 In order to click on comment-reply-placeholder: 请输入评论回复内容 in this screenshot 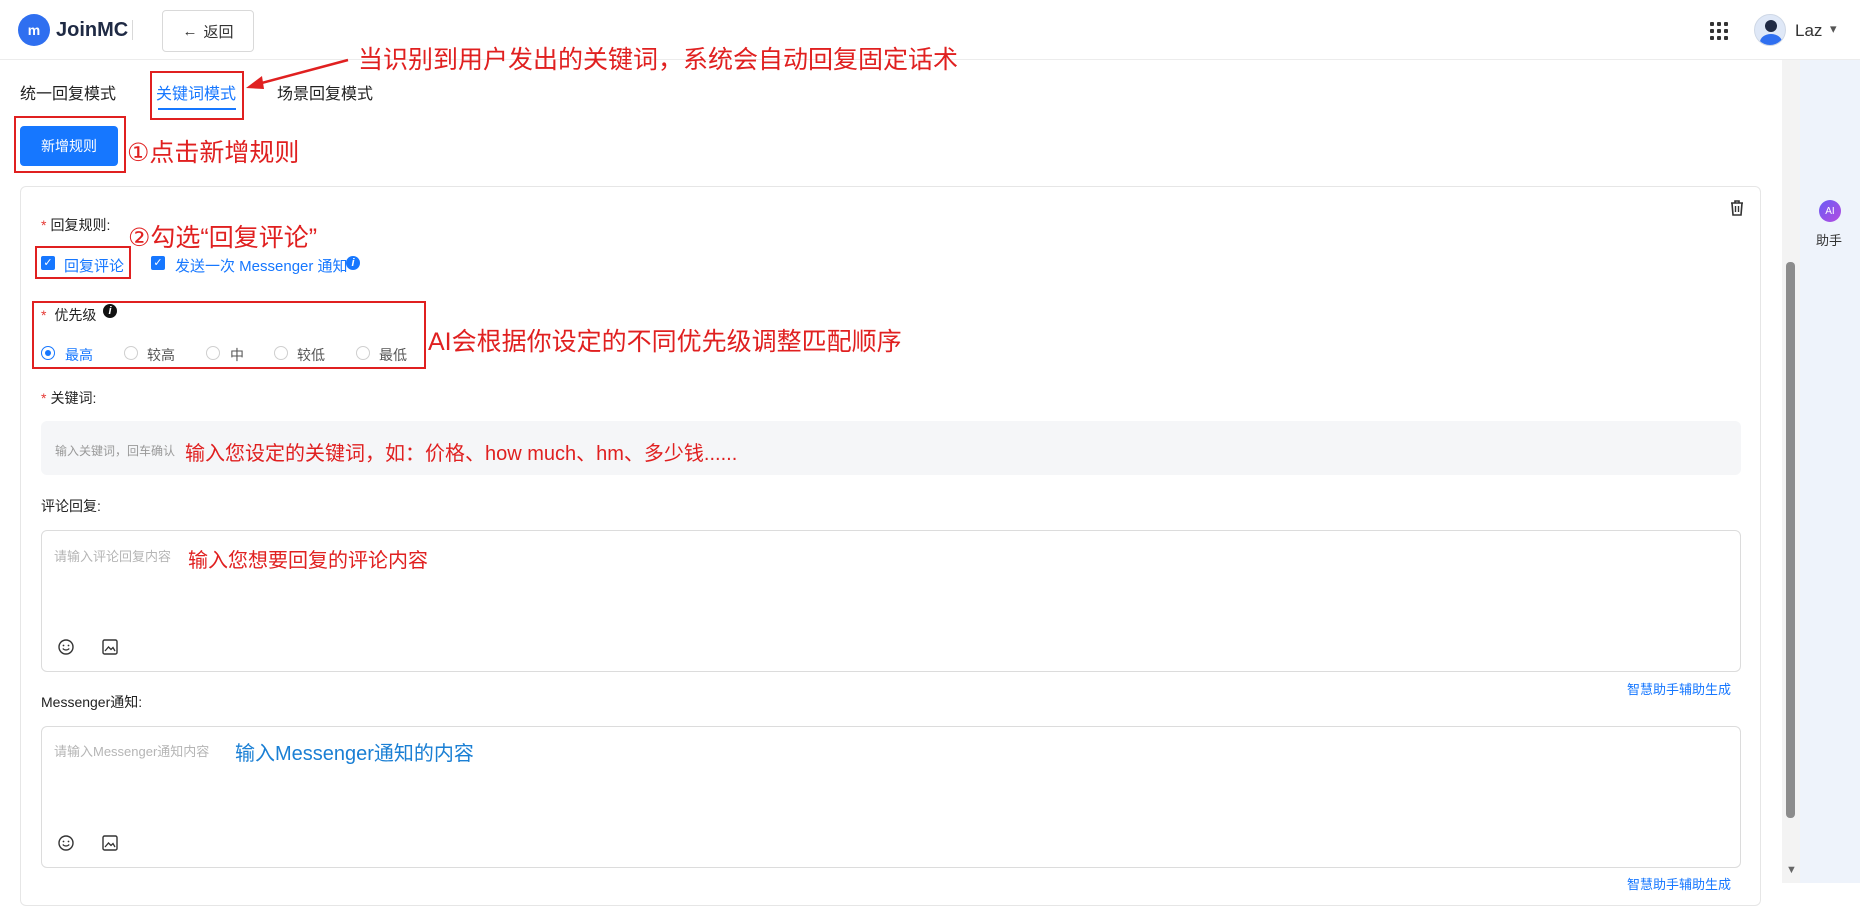, I will do `click(113, 556)`.